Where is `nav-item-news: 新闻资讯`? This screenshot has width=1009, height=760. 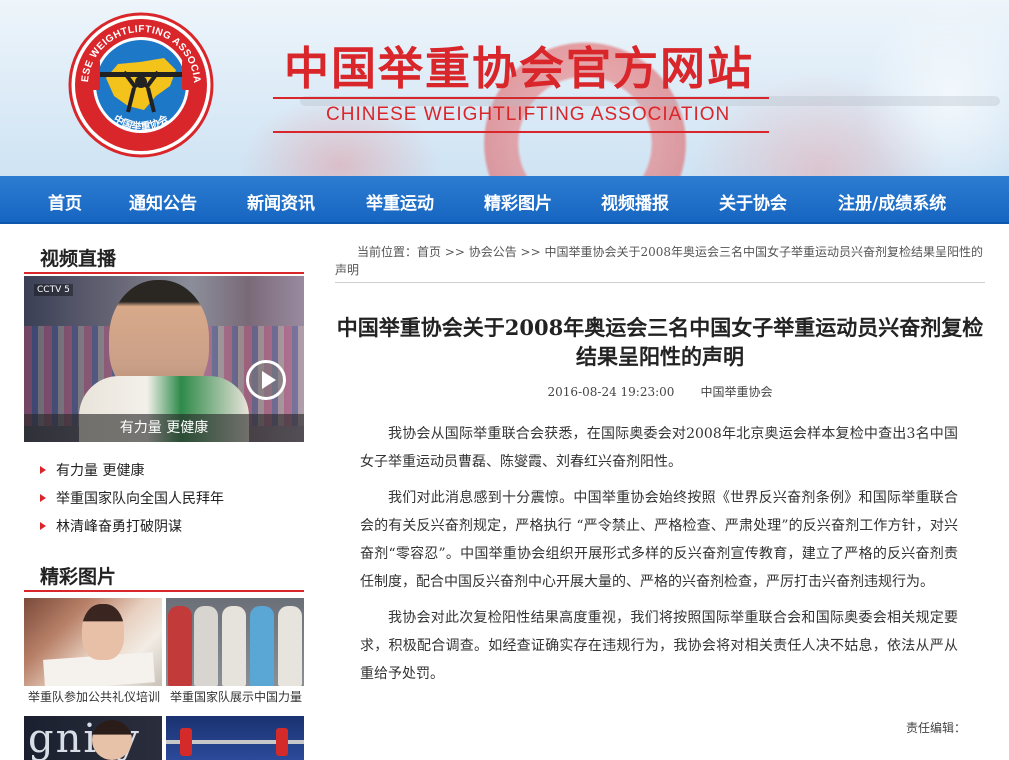
nav-item-news: 新闻资讯 is located at coordinates (281, 201).